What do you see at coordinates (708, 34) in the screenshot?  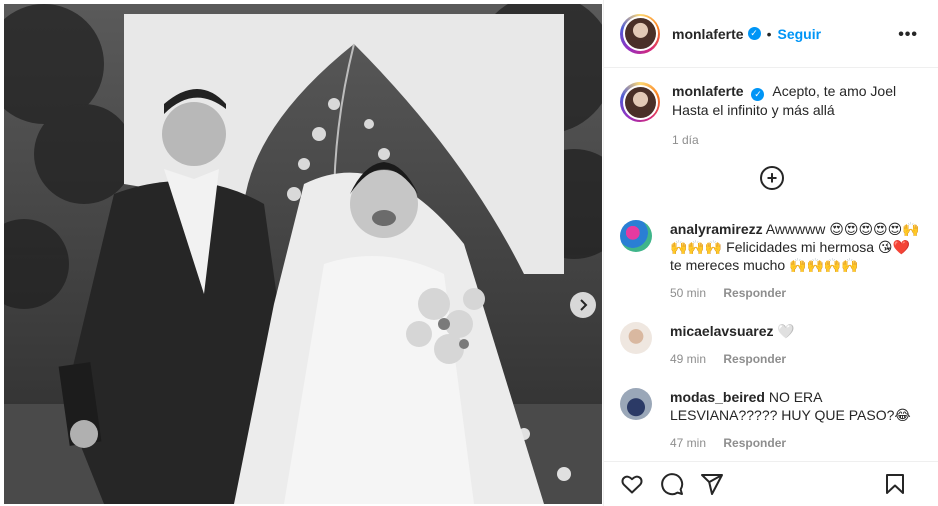 I see `header-username: monlaferte` at bounding box center [708, 34].